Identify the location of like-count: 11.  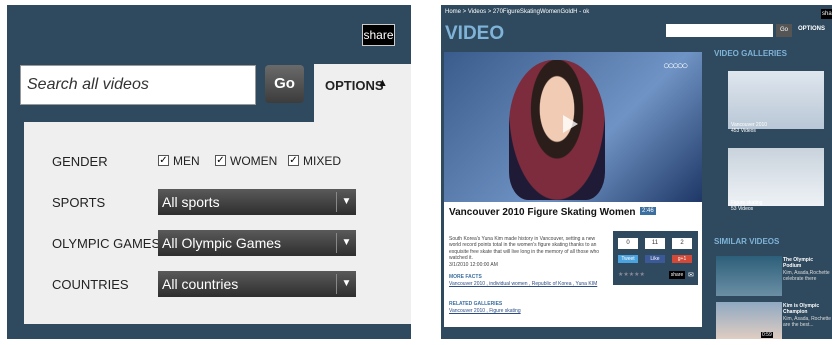
(655, 243).